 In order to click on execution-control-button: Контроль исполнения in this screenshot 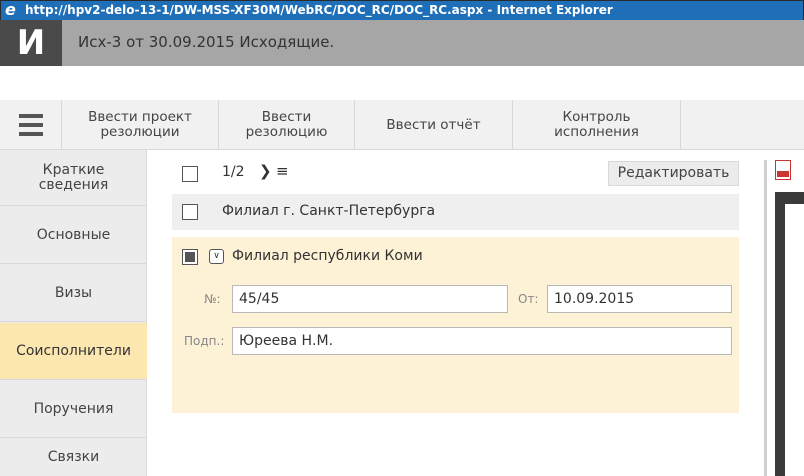, I will do `click(597, 125)`.